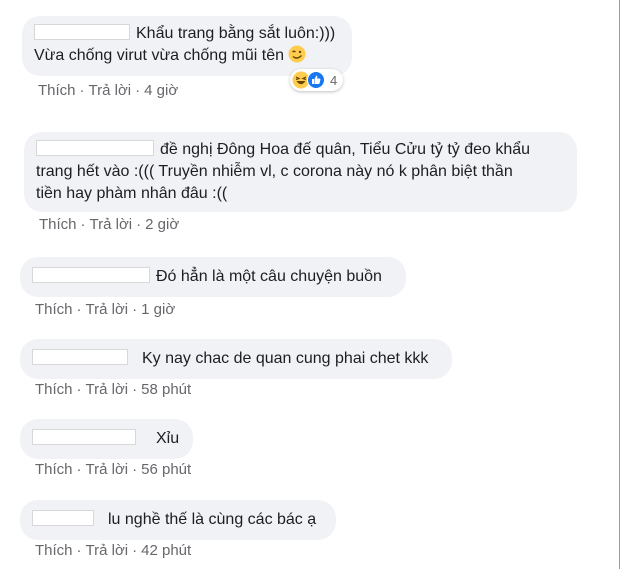  I want to click on smirk-emoji-icon, so click(297, 57).